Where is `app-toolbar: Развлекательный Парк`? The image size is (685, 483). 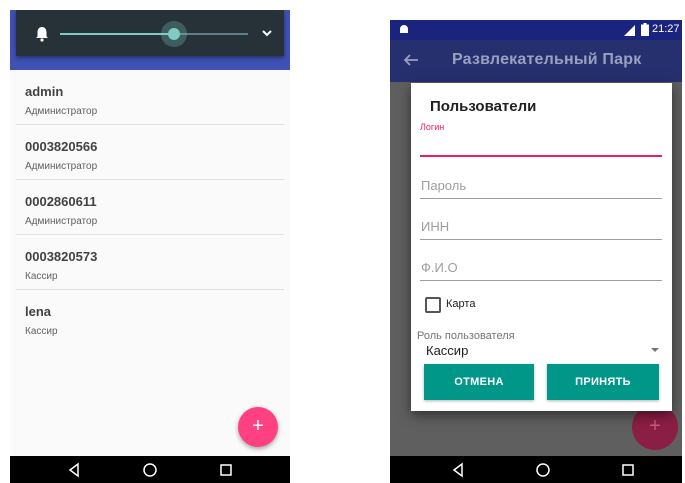 app-toolbar: Развлекательный Парк is located at coordinates (536, 61).